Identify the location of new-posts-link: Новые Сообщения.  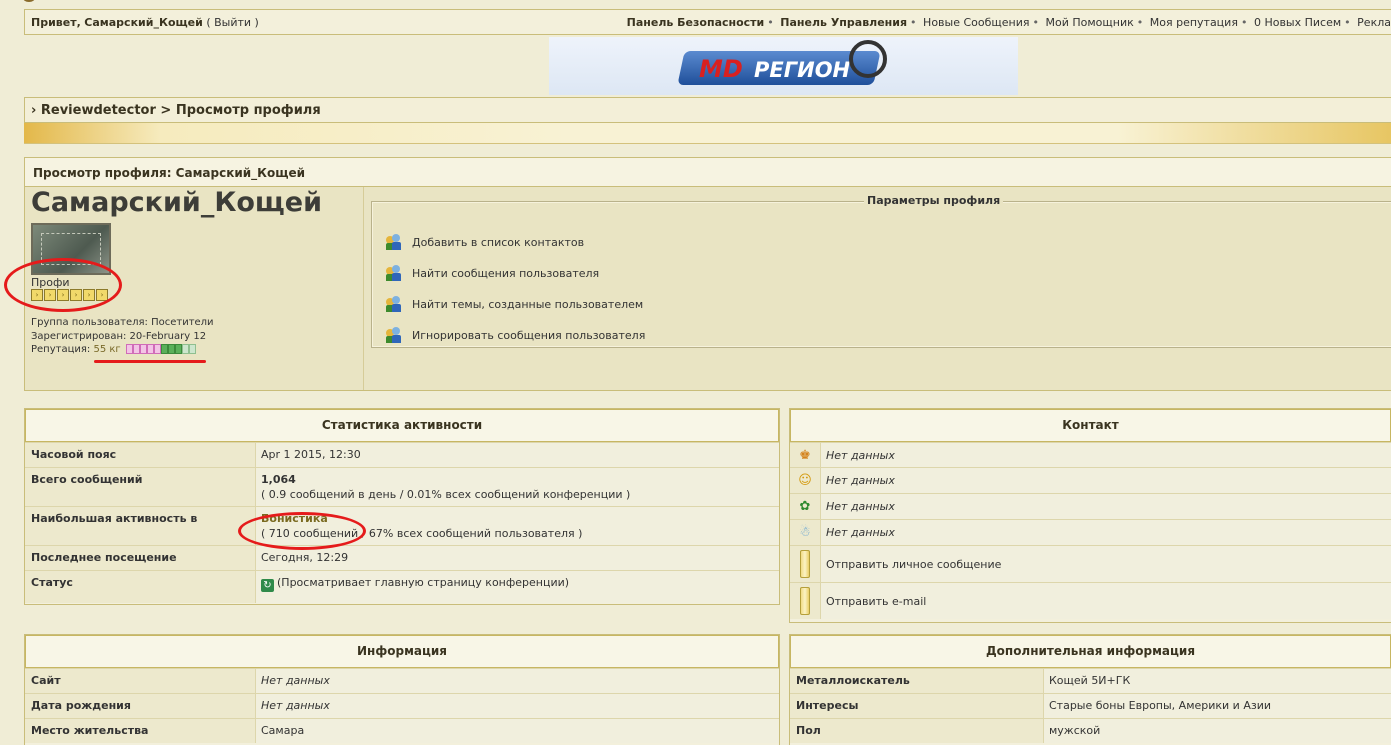
(976, 22).